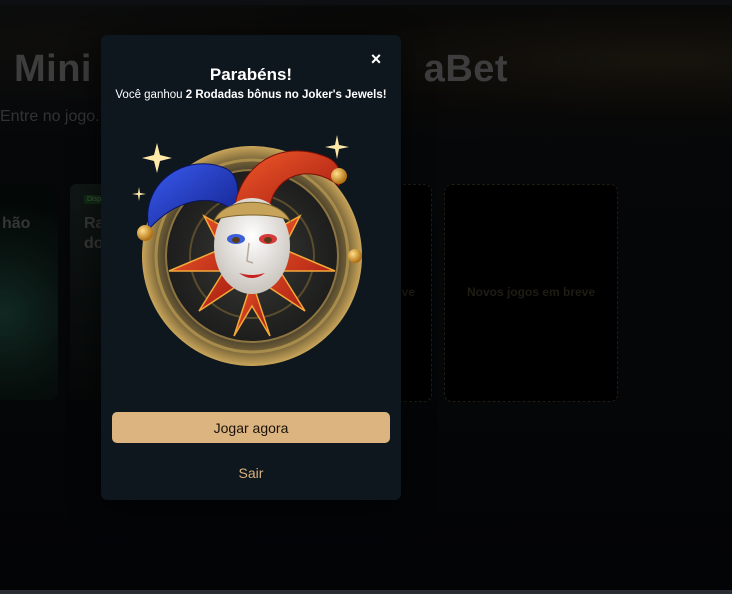 The height and width of the screenshot is (594, 732). I want to click on bottom-bar, so click(366, 592).